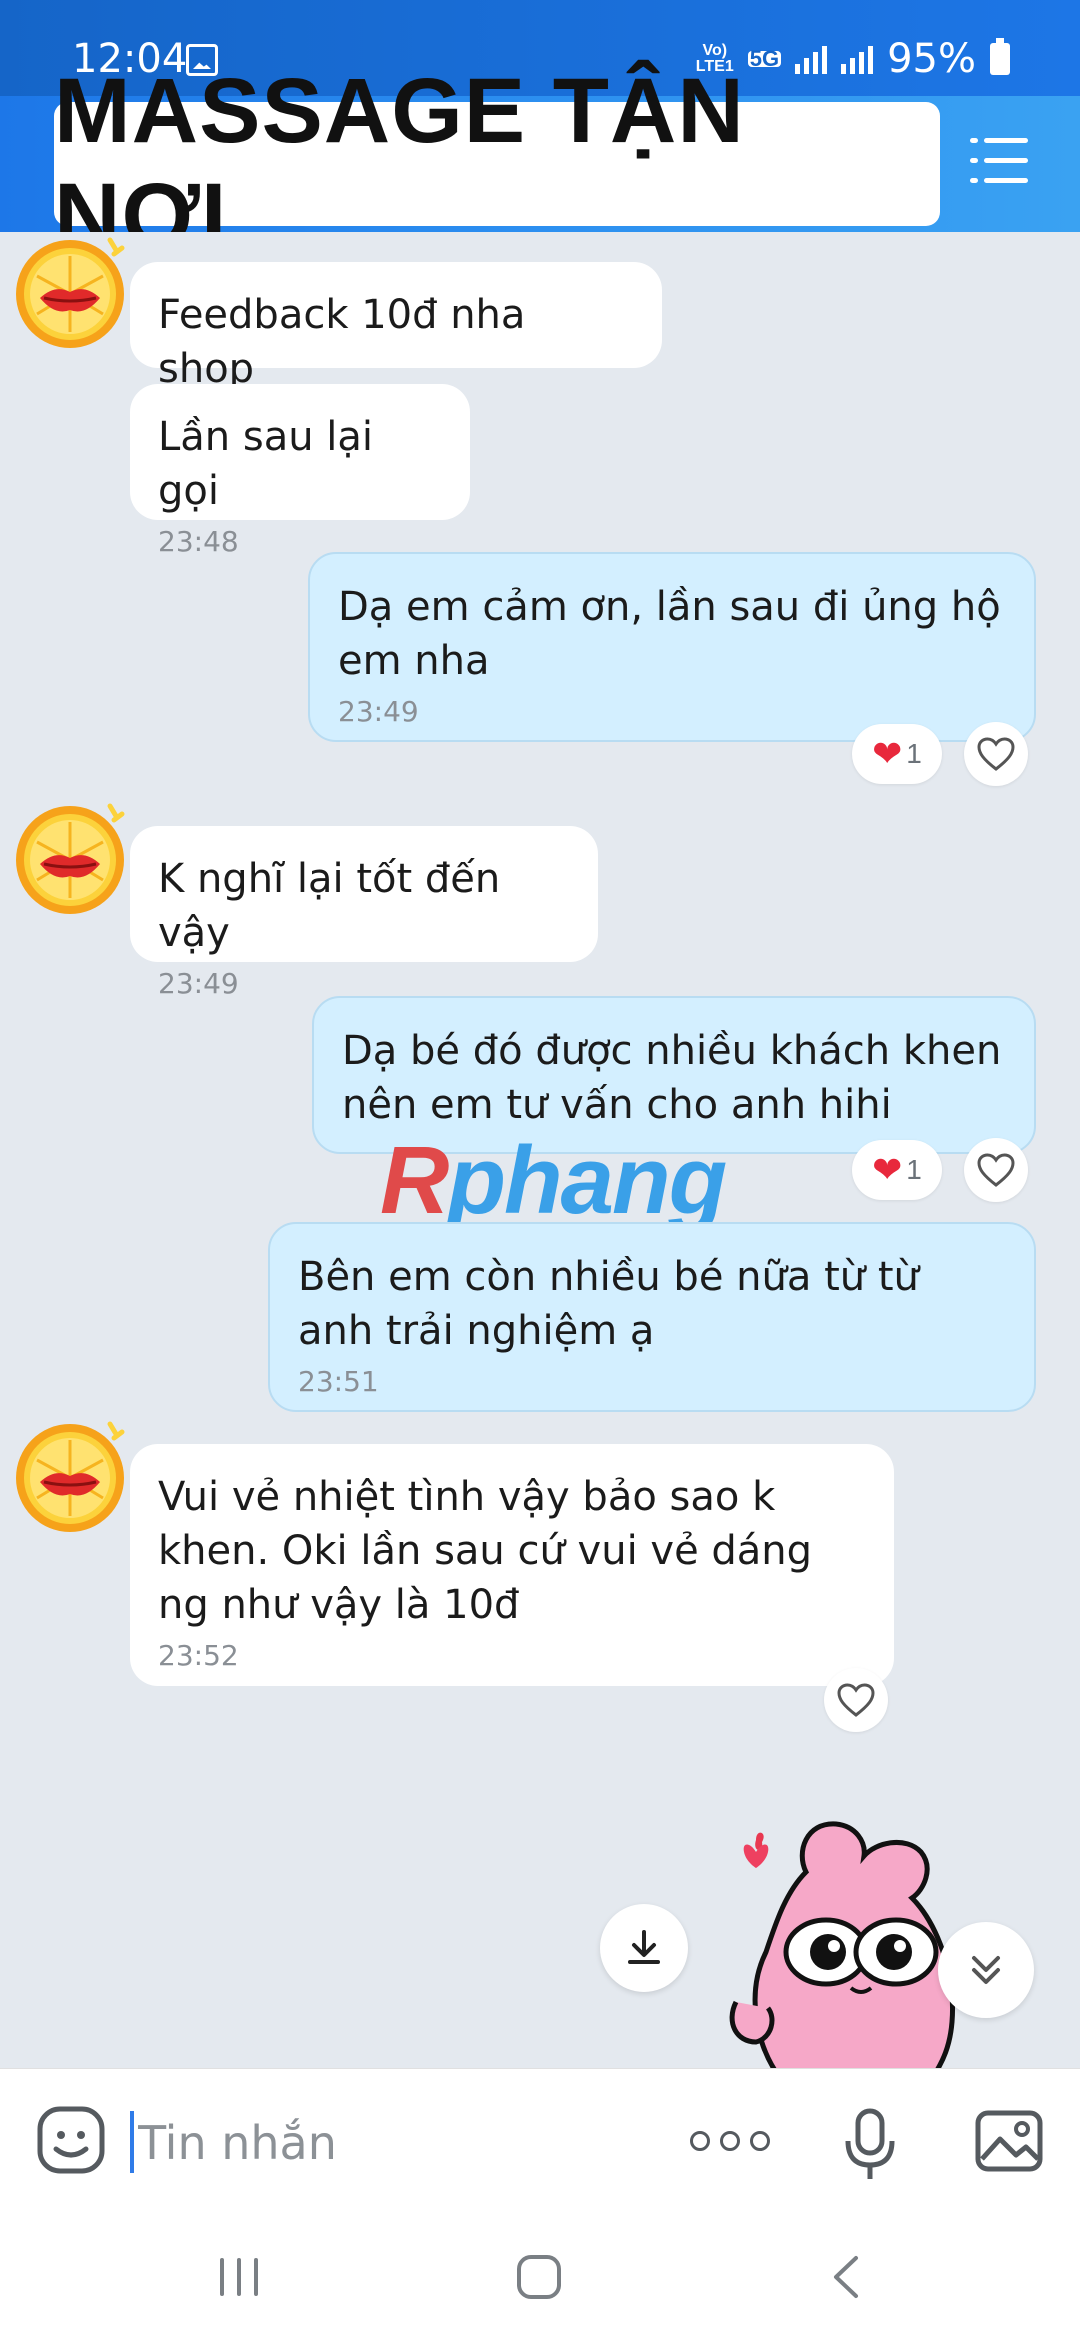 This screenshot has height=2340, width=1080. What do you see at coordinates (132, 2142) in the screenshot?
I see `text-cursor` at bounding box center [132, 2142].